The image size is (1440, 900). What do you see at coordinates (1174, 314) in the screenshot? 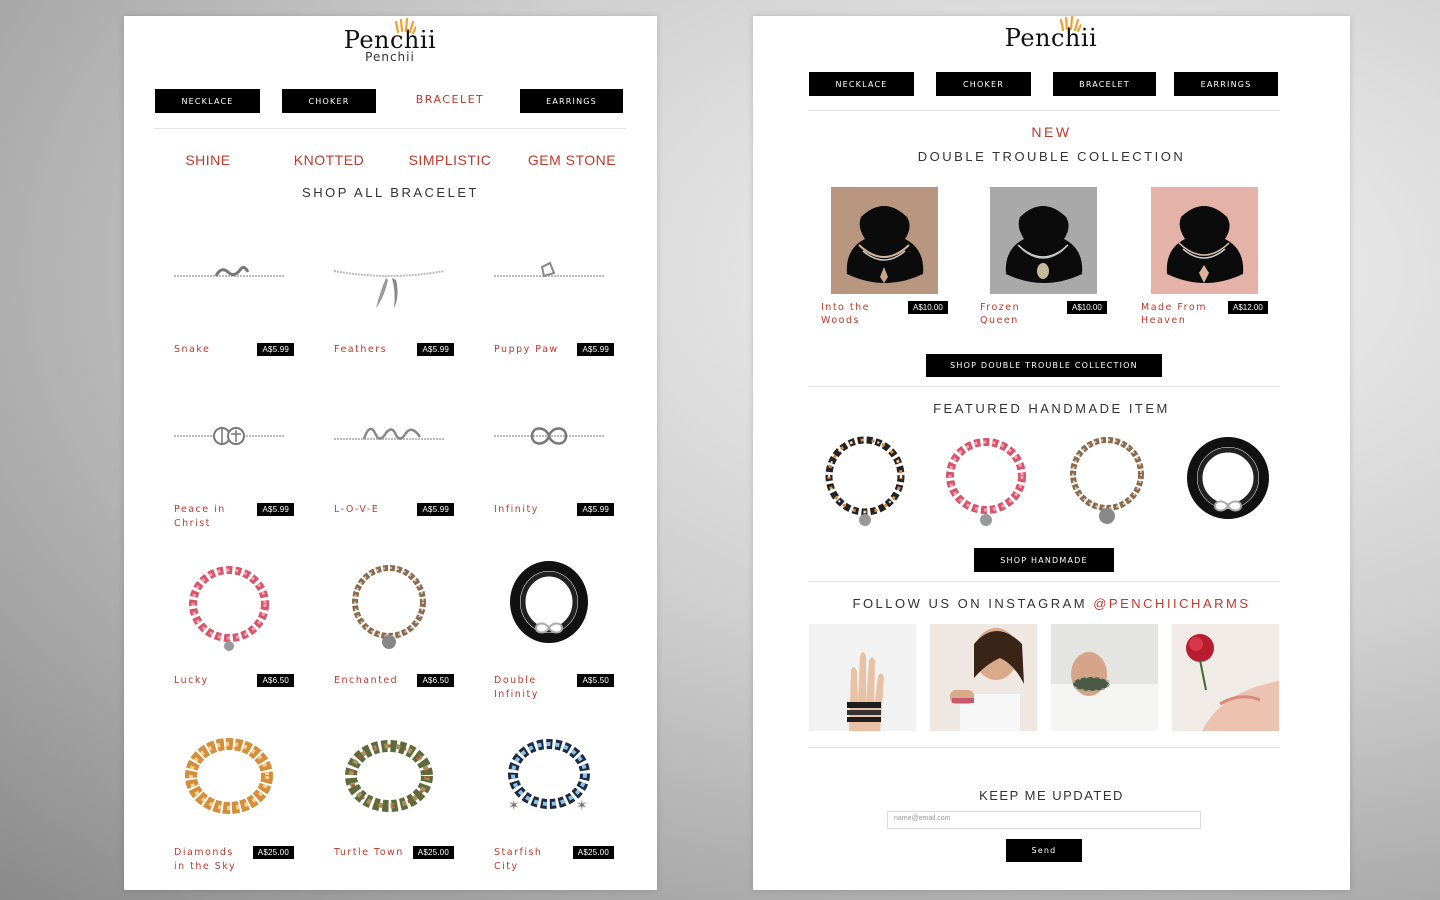
I see `collection-item-name: Made From Heaven` at bounding box center [1174, 314].